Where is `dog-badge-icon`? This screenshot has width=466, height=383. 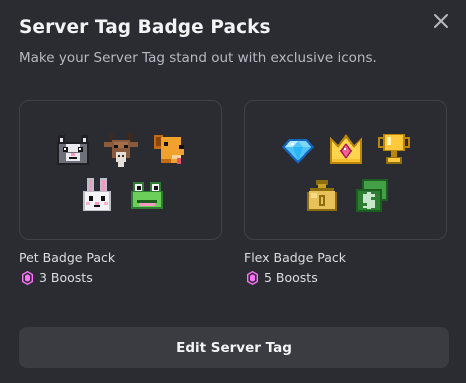
dog-badge-icon is located at coordinates (169, 150).